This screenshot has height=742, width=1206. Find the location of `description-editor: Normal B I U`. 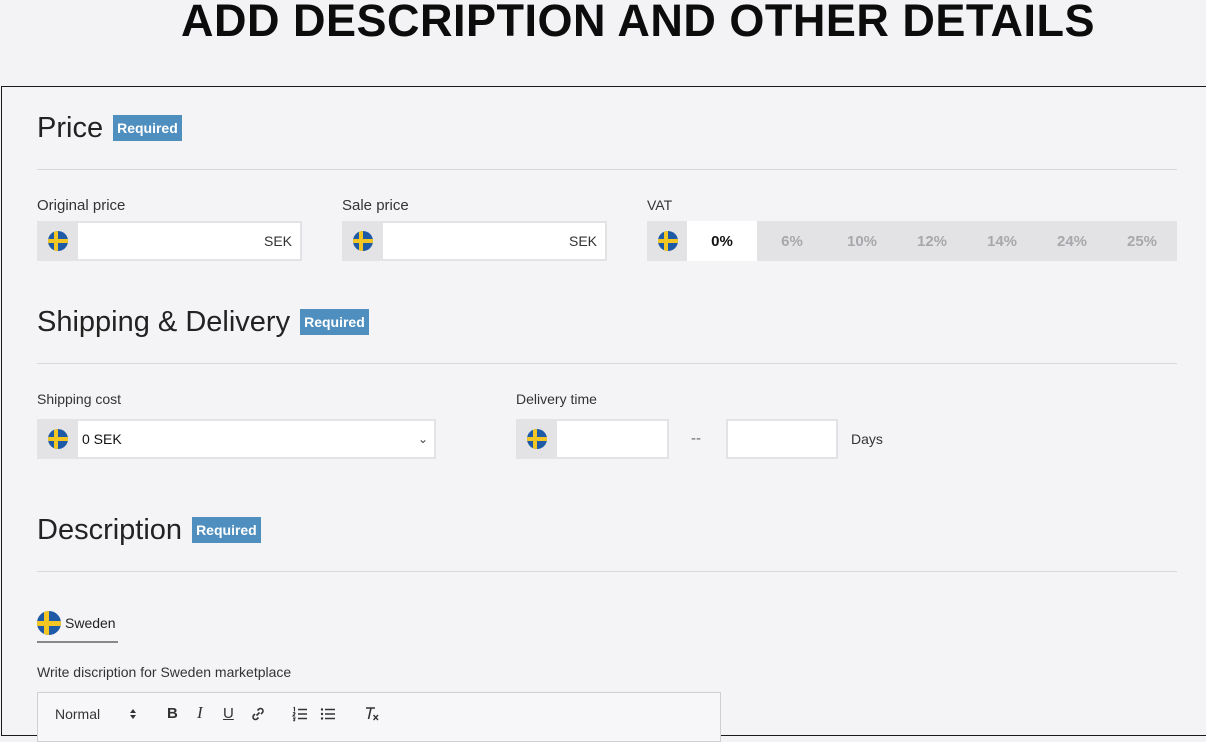

description-editor: Normal B I U is located at coordinates (379, 717).